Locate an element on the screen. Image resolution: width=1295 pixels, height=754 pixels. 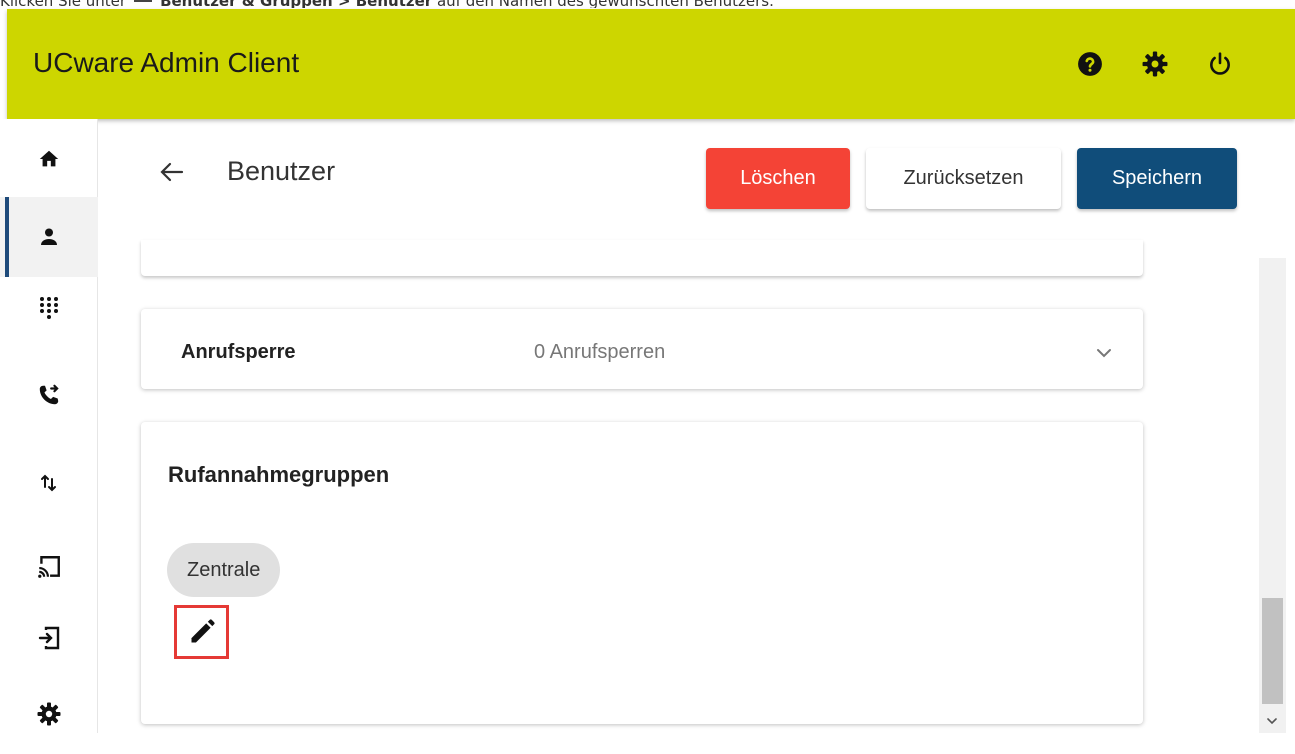
call-block-label: Anrufsperre is located at coordinates (238, 352).